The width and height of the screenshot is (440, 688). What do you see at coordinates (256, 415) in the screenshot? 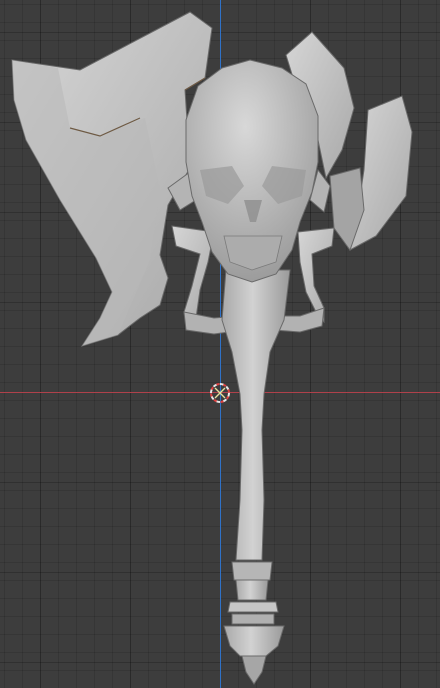
I see `handle-shaft` at bounding box center [256, 415].